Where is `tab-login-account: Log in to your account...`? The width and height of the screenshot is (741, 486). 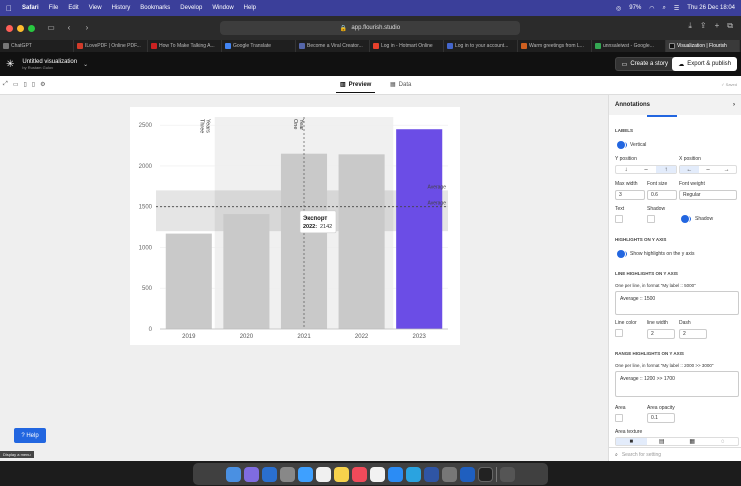
tab-login-account: Log in to your account... is located at coordinates (481, 46).